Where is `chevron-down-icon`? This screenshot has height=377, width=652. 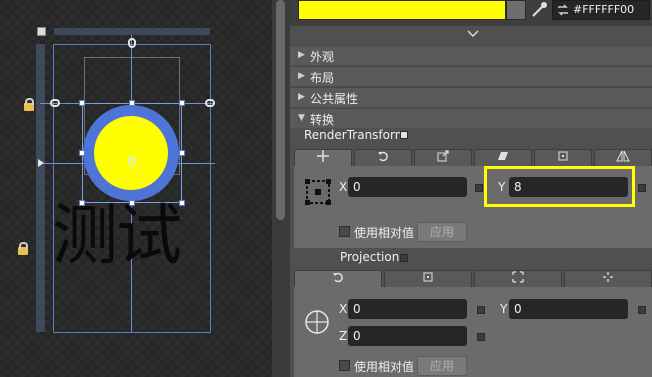
chevron-down-icon is located at coordinates (473, 35).